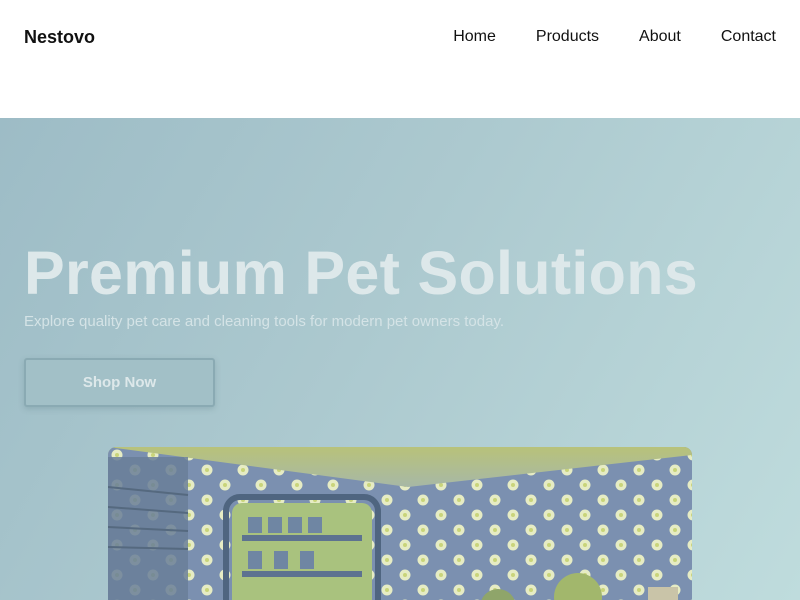  I want to click on hero-title: Premium Pet Solutions, so click(361, 273).